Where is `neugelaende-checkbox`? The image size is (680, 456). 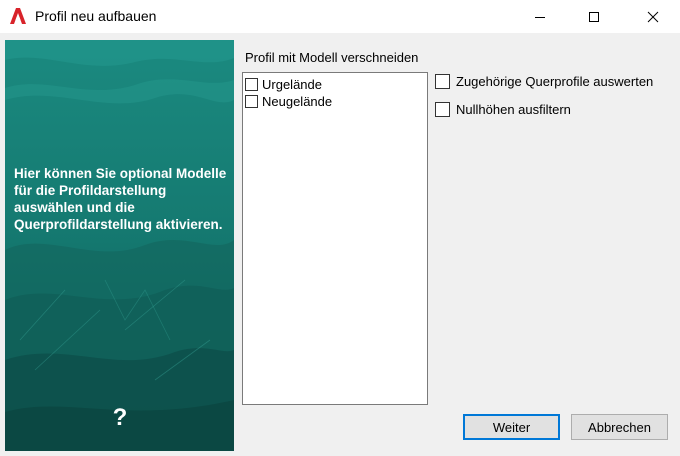 neugelaende-checkbox is located at coordinates (251, 101).